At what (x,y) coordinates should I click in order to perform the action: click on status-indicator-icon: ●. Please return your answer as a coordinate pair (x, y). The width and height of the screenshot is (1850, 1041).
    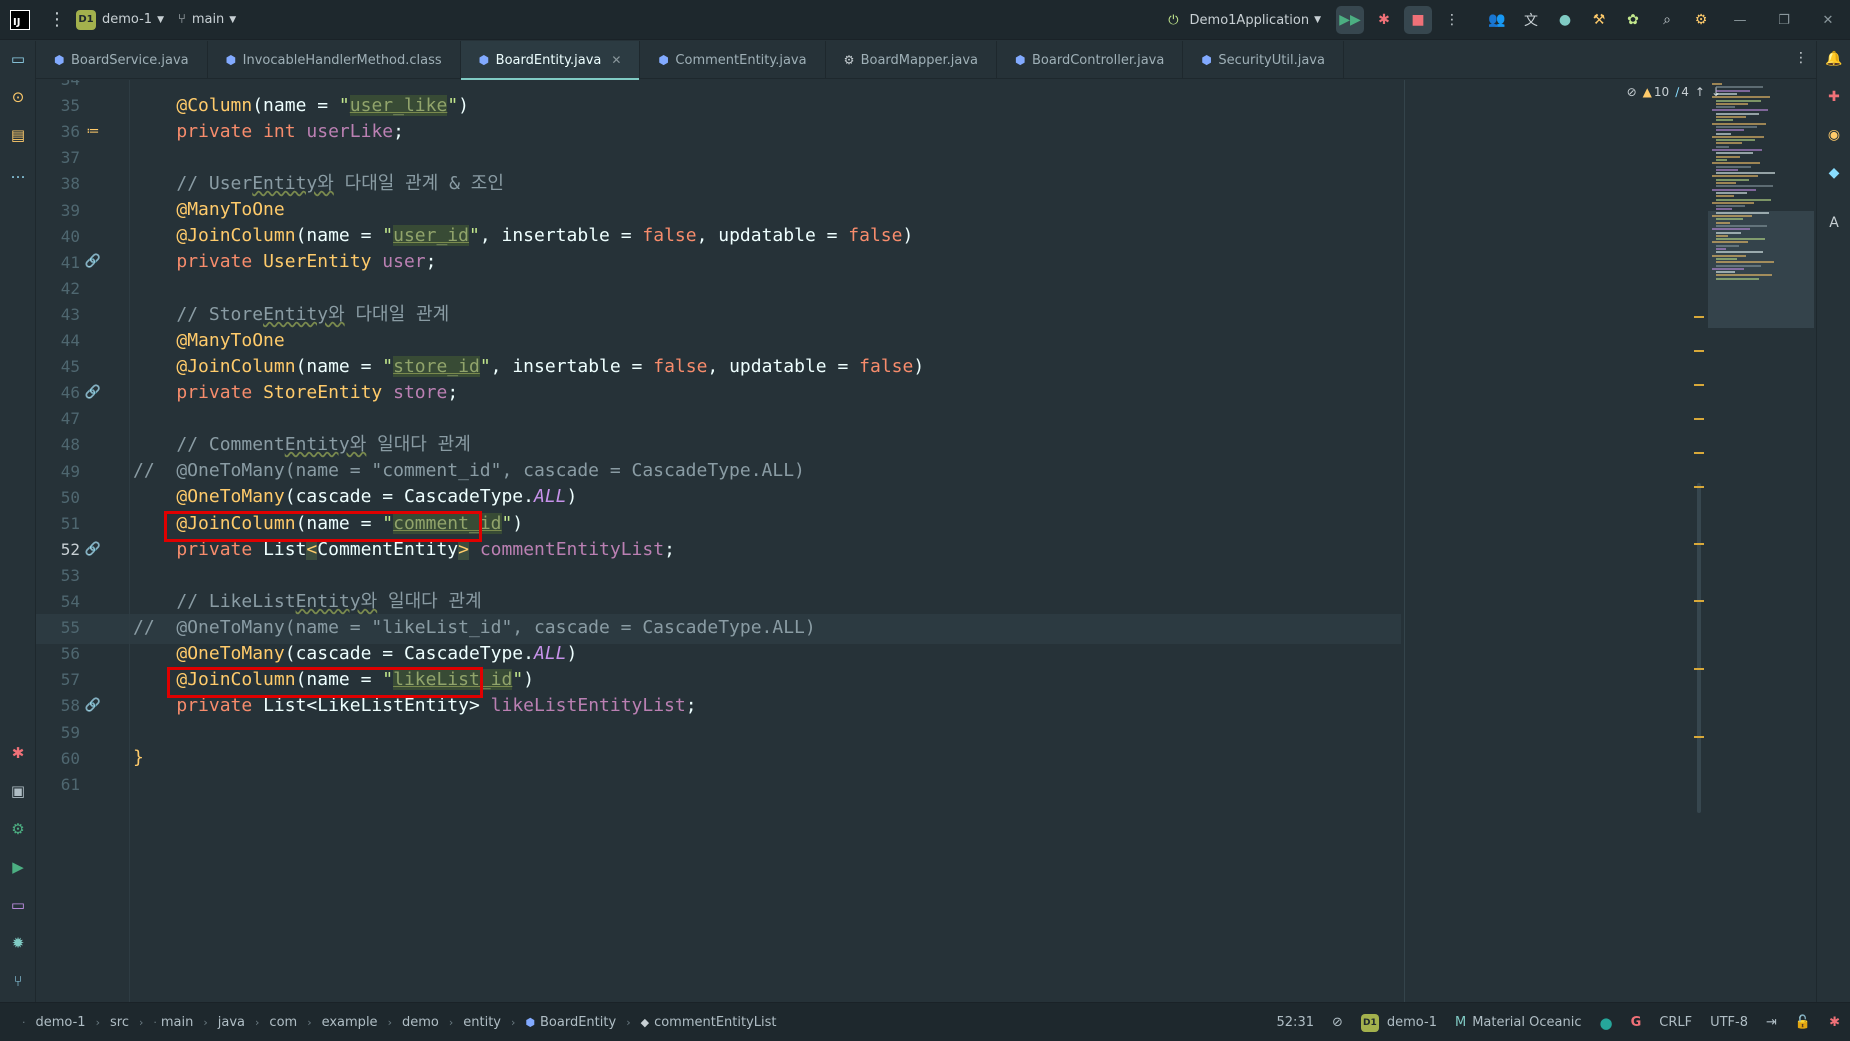
    Looking at the image, I should click on (1605, 1023).